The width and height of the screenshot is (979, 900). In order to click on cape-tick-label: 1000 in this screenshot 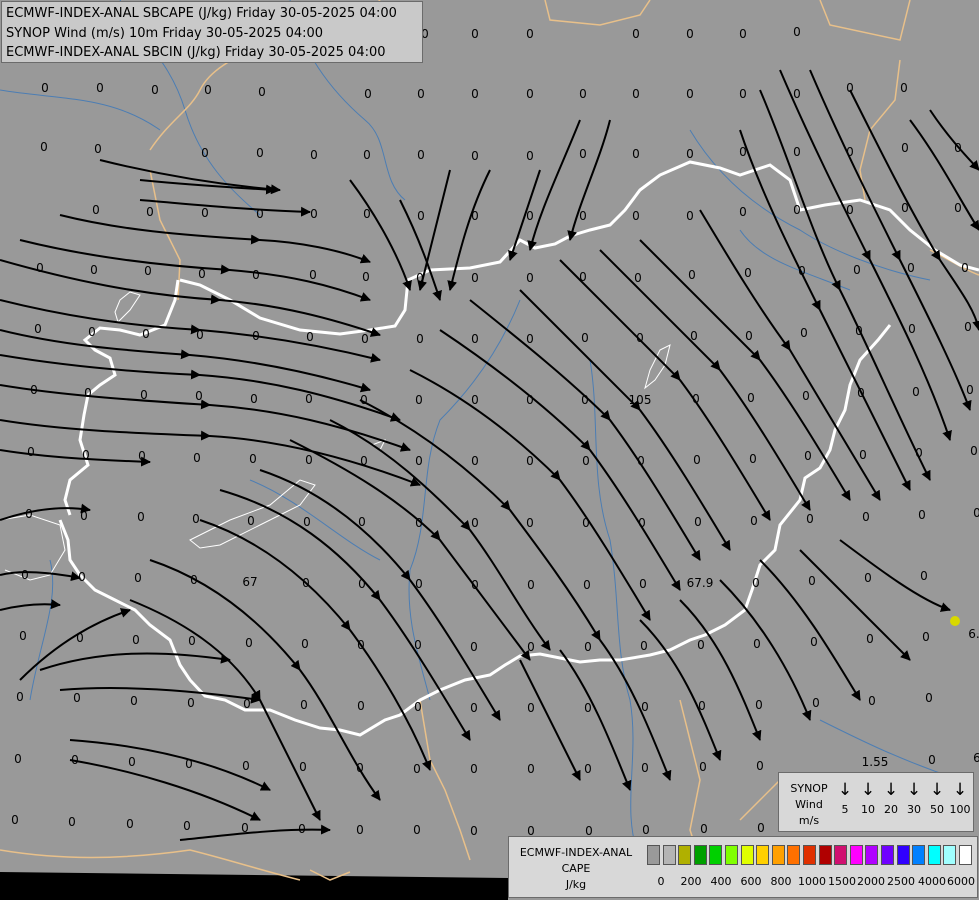, I will do `click(812, 881)`.